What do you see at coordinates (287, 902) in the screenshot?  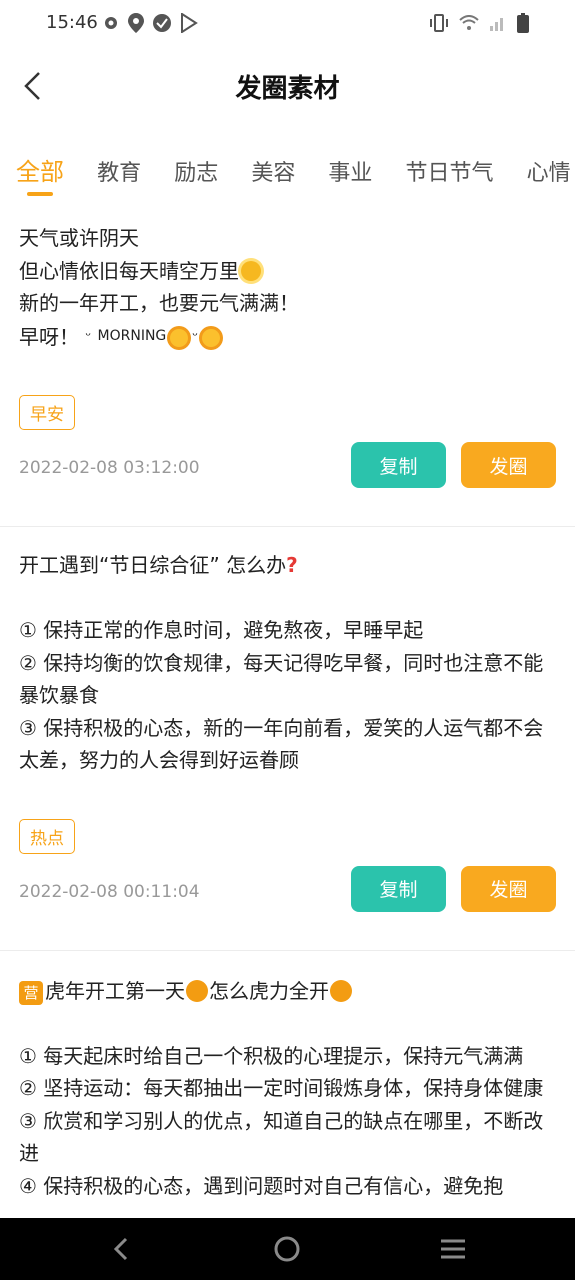 I see `post-footer: 2022-02-08 00:11:04 复制 发圈` at bounding box center [287, 902].